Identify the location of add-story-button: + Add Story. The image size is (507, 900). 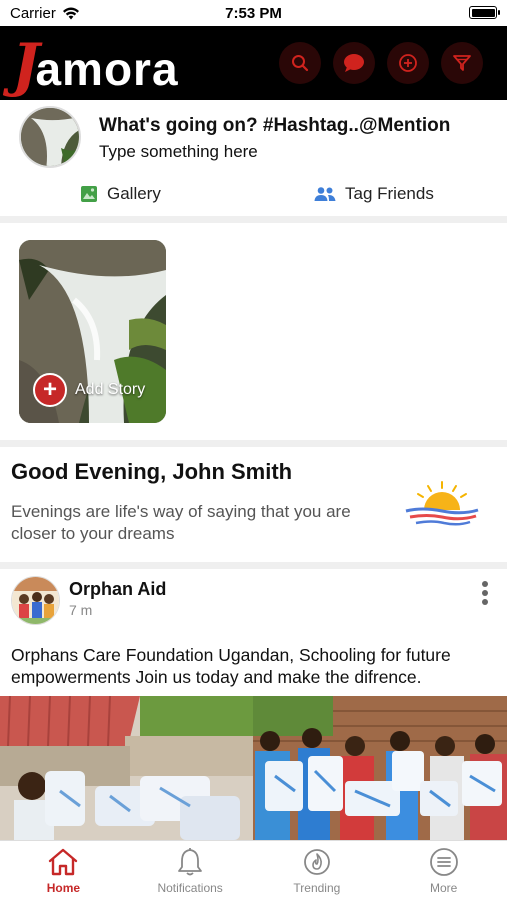
(89, 390).